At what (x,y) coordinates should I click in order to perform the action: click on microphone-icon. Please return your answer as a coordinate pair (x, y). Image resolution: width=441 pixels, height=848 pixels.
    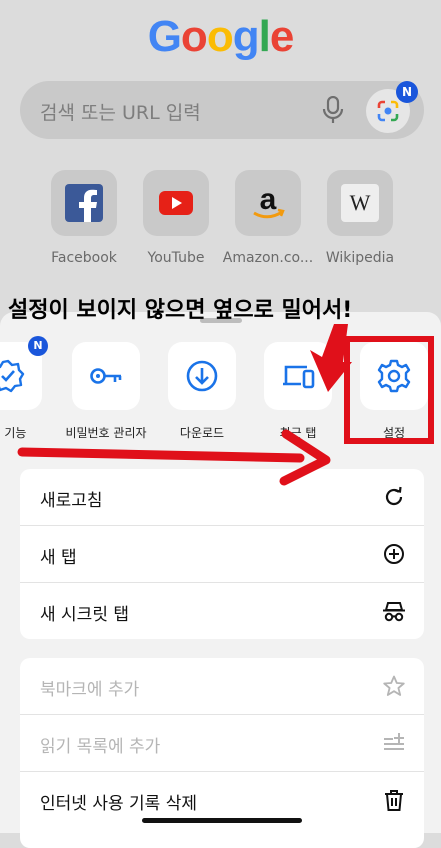
    Looking at the image, I should click on (333, 110).